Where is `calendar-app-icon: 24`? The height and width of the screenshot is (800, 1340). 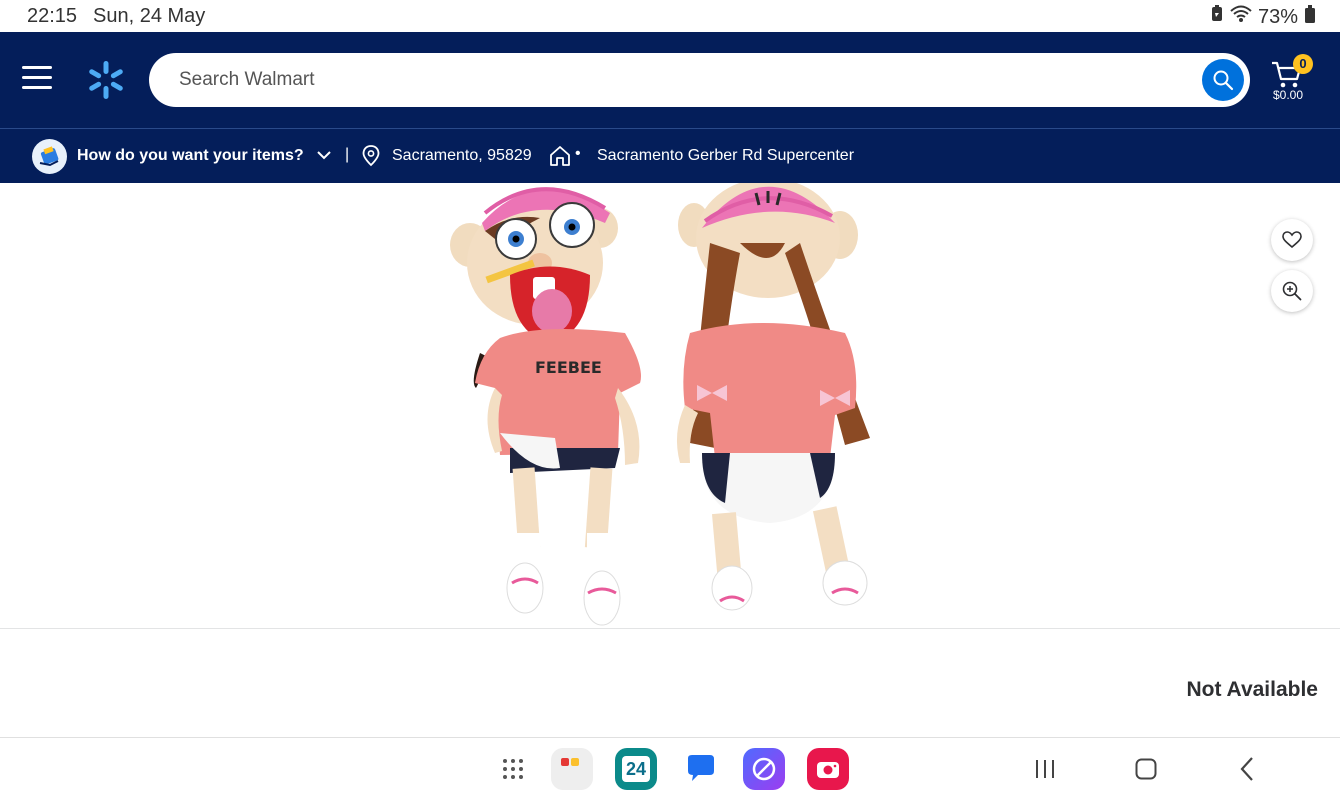
calendar-app-icon: 24 is located at coordinates (636, 769).